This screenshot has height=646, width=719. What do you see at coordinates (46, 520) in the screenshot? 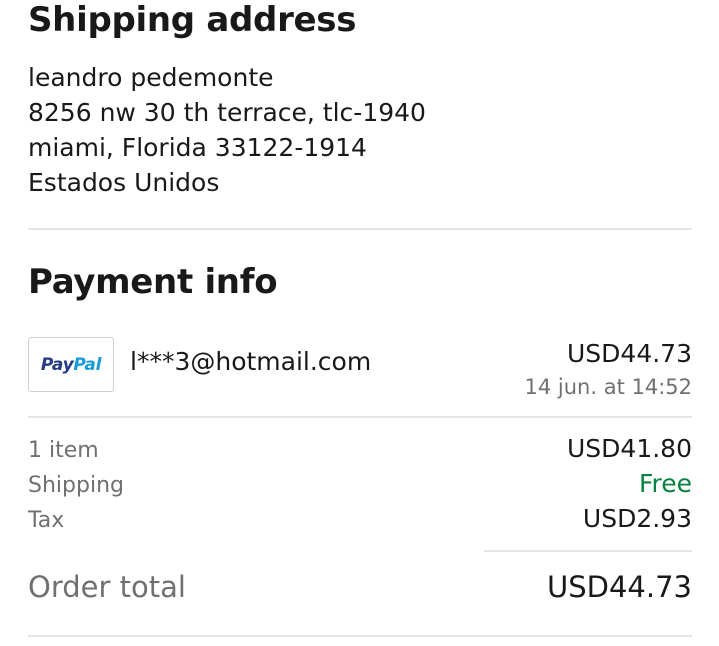
I see `tax-label: Tax` at bounding box center [46, 520].